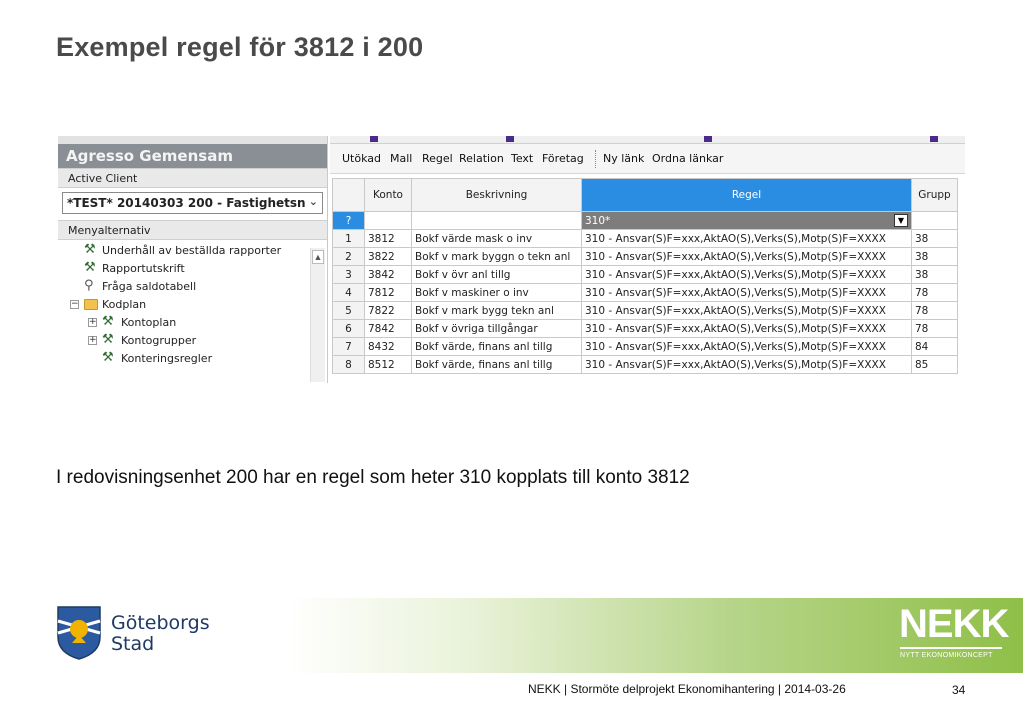 This screenshot has width=1023, height=708. Describe the element at coordinates (361, 158) in the screenshot. I see `toolbar-utokad: Utökad` at that location.